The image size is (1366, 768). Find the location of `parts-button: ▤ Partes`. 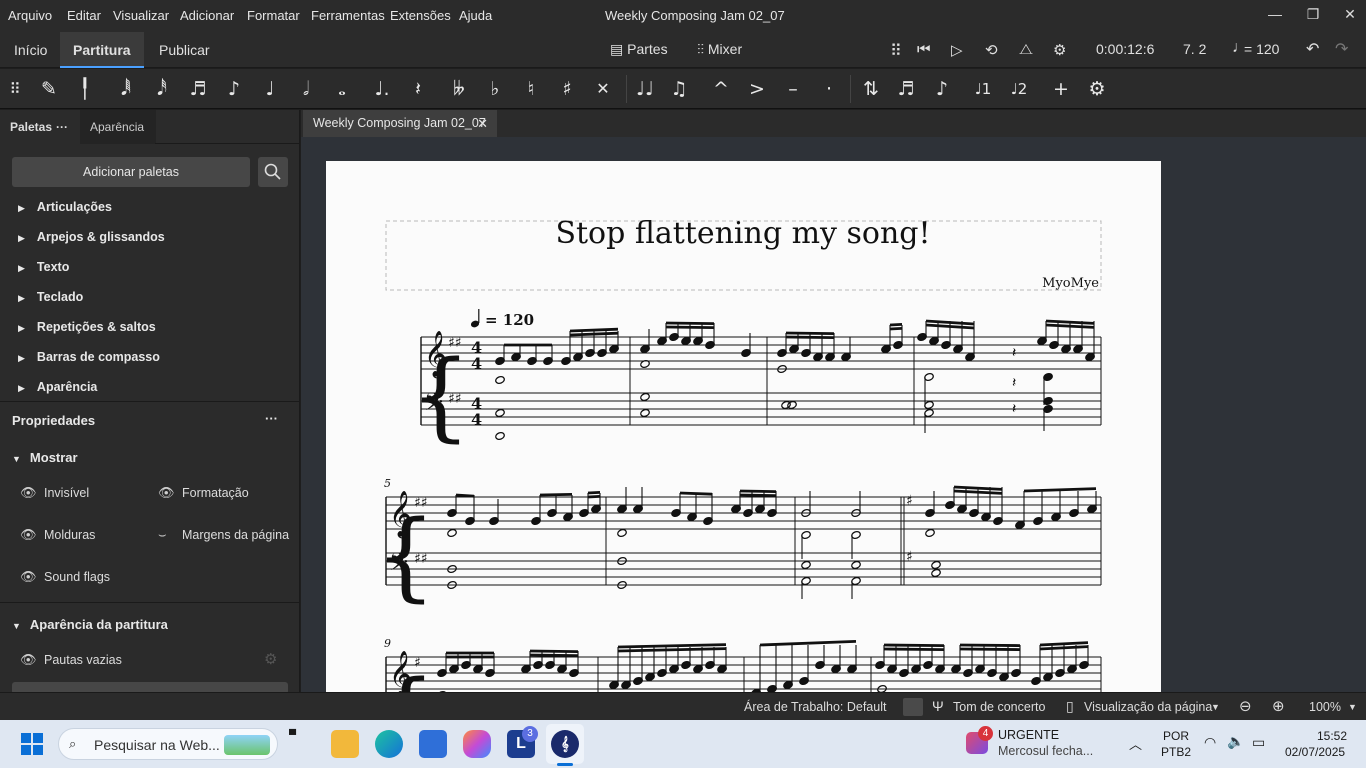

parts-button: ▤ Partes is located at coordinates (639, 49).